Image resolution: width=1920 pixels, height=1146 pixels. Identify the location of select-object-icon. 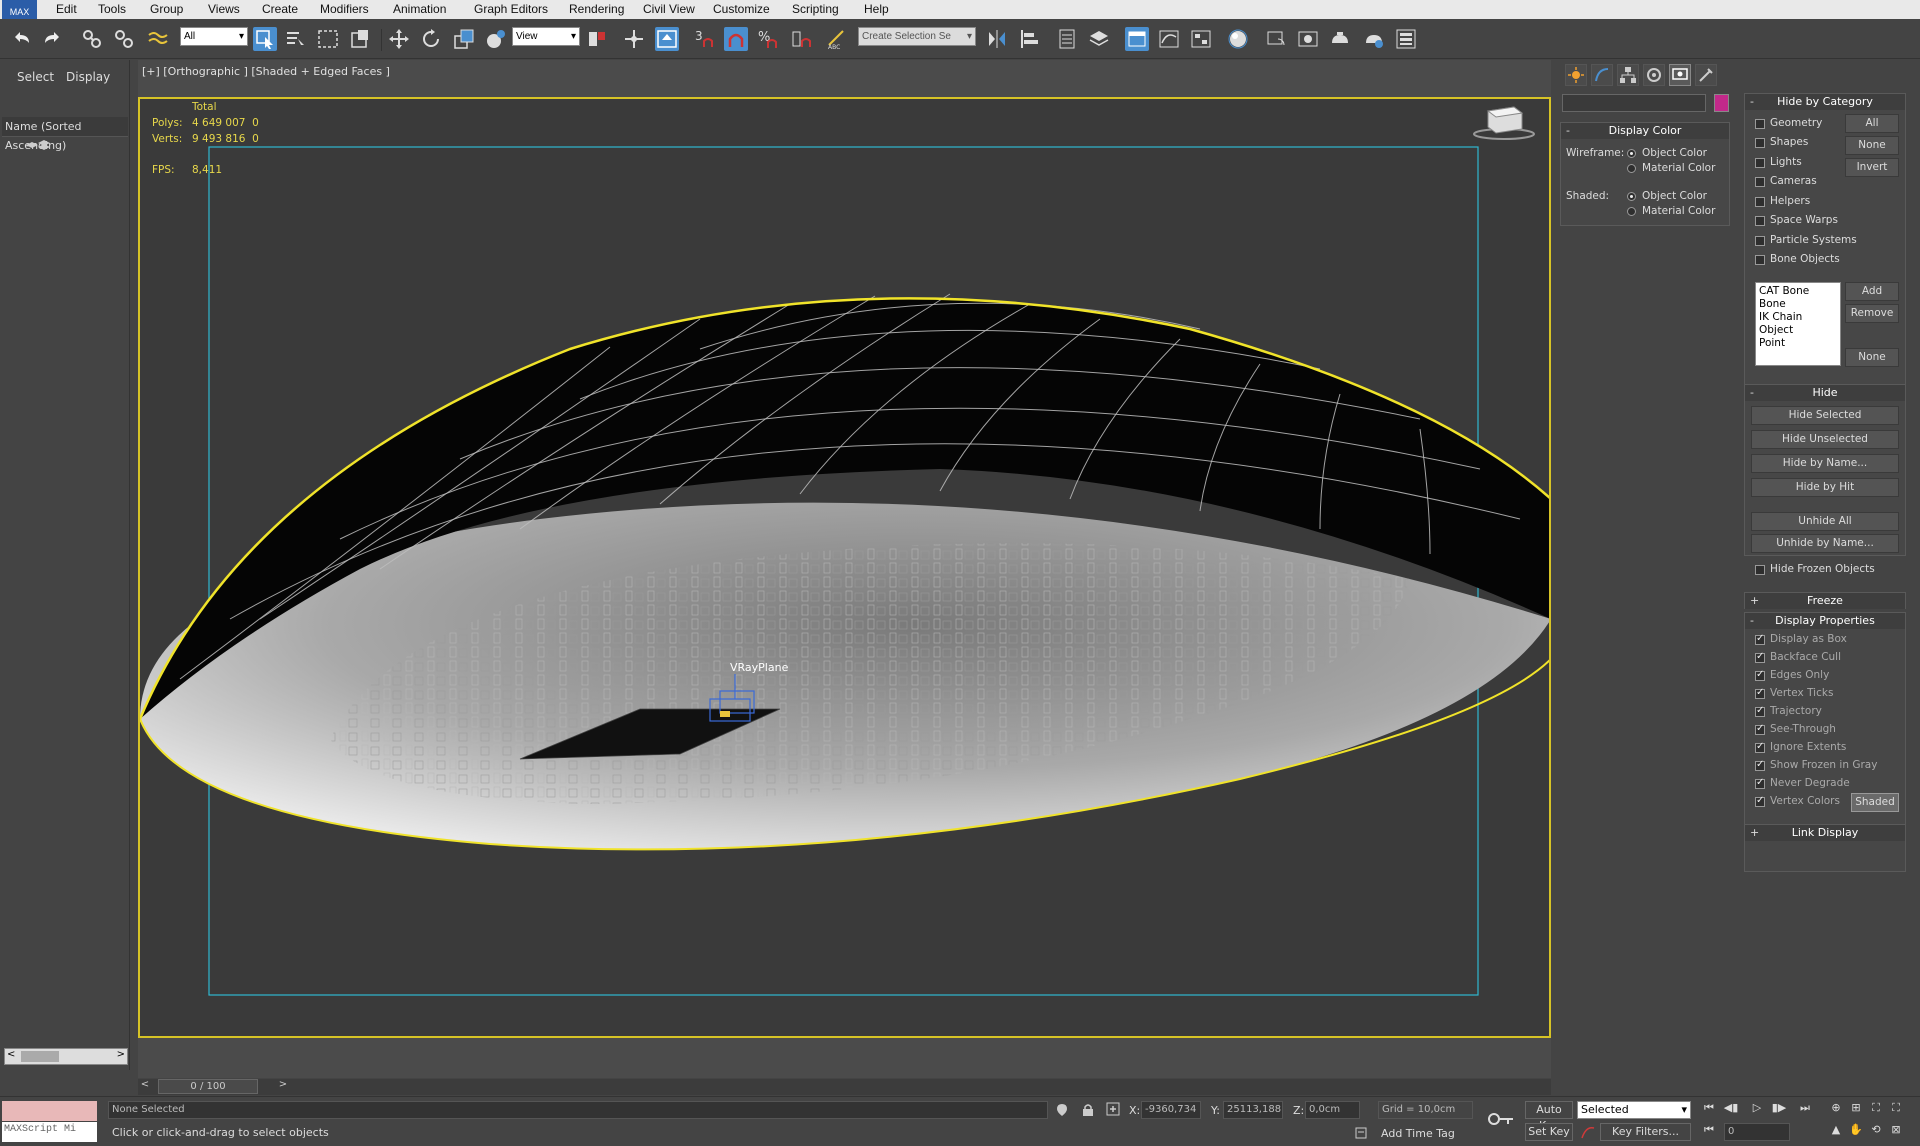
(265, 39).